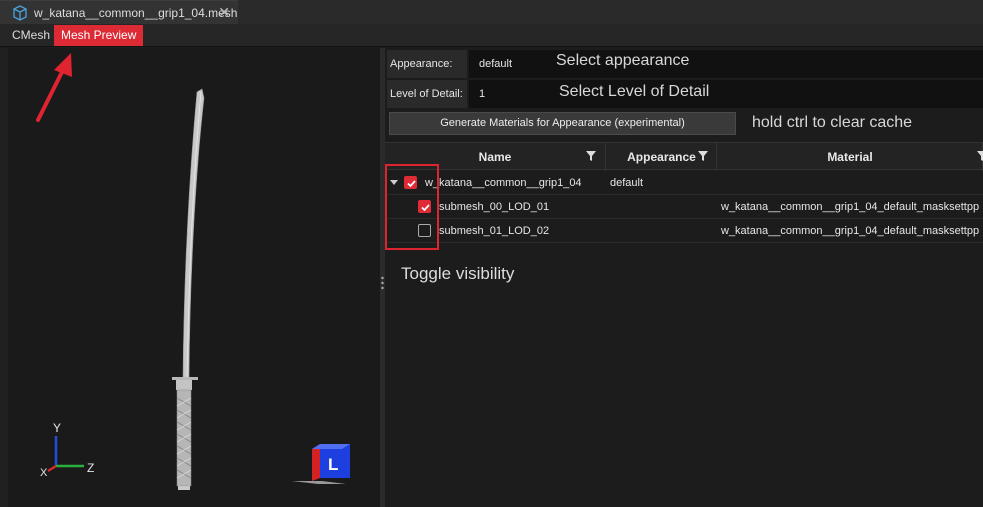 Image resolution: width=983 pixels, height=507 pixels. I want to click on grid-header: Name Appearance Material, so click(684, 156).